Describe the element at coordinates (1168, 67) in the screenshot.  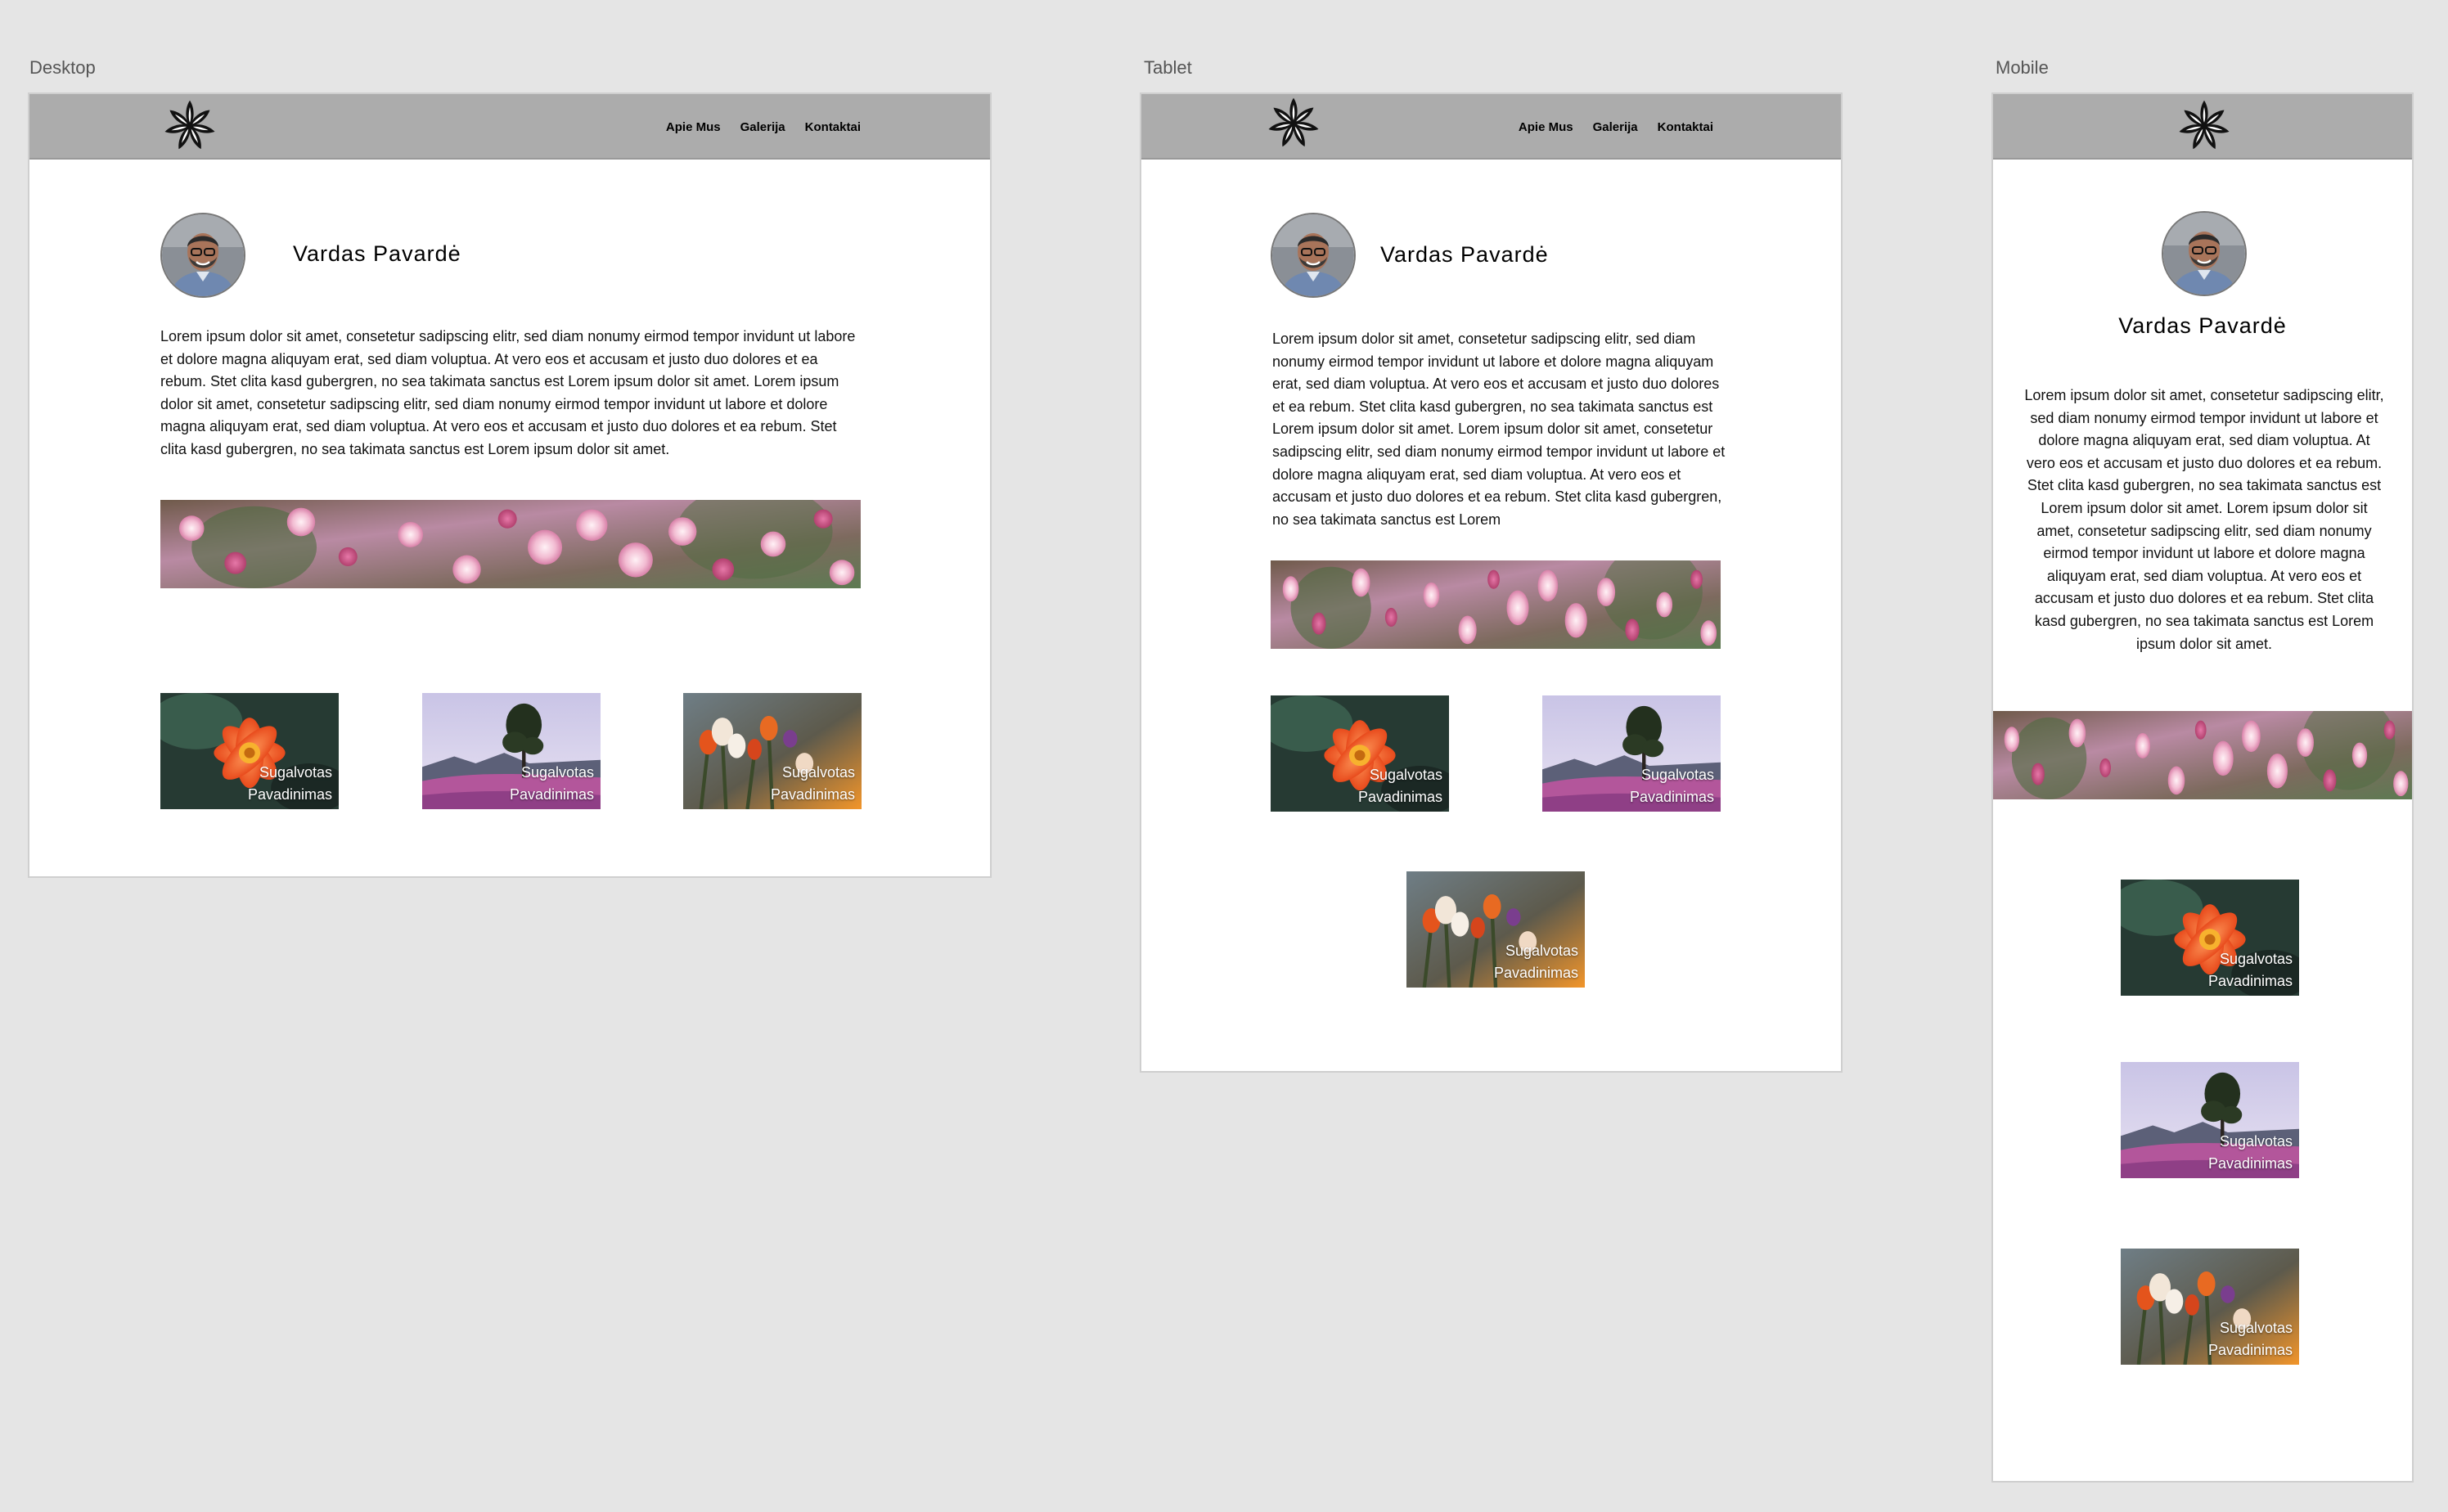
I see `frame-label-tablet: Tablet` at that location.